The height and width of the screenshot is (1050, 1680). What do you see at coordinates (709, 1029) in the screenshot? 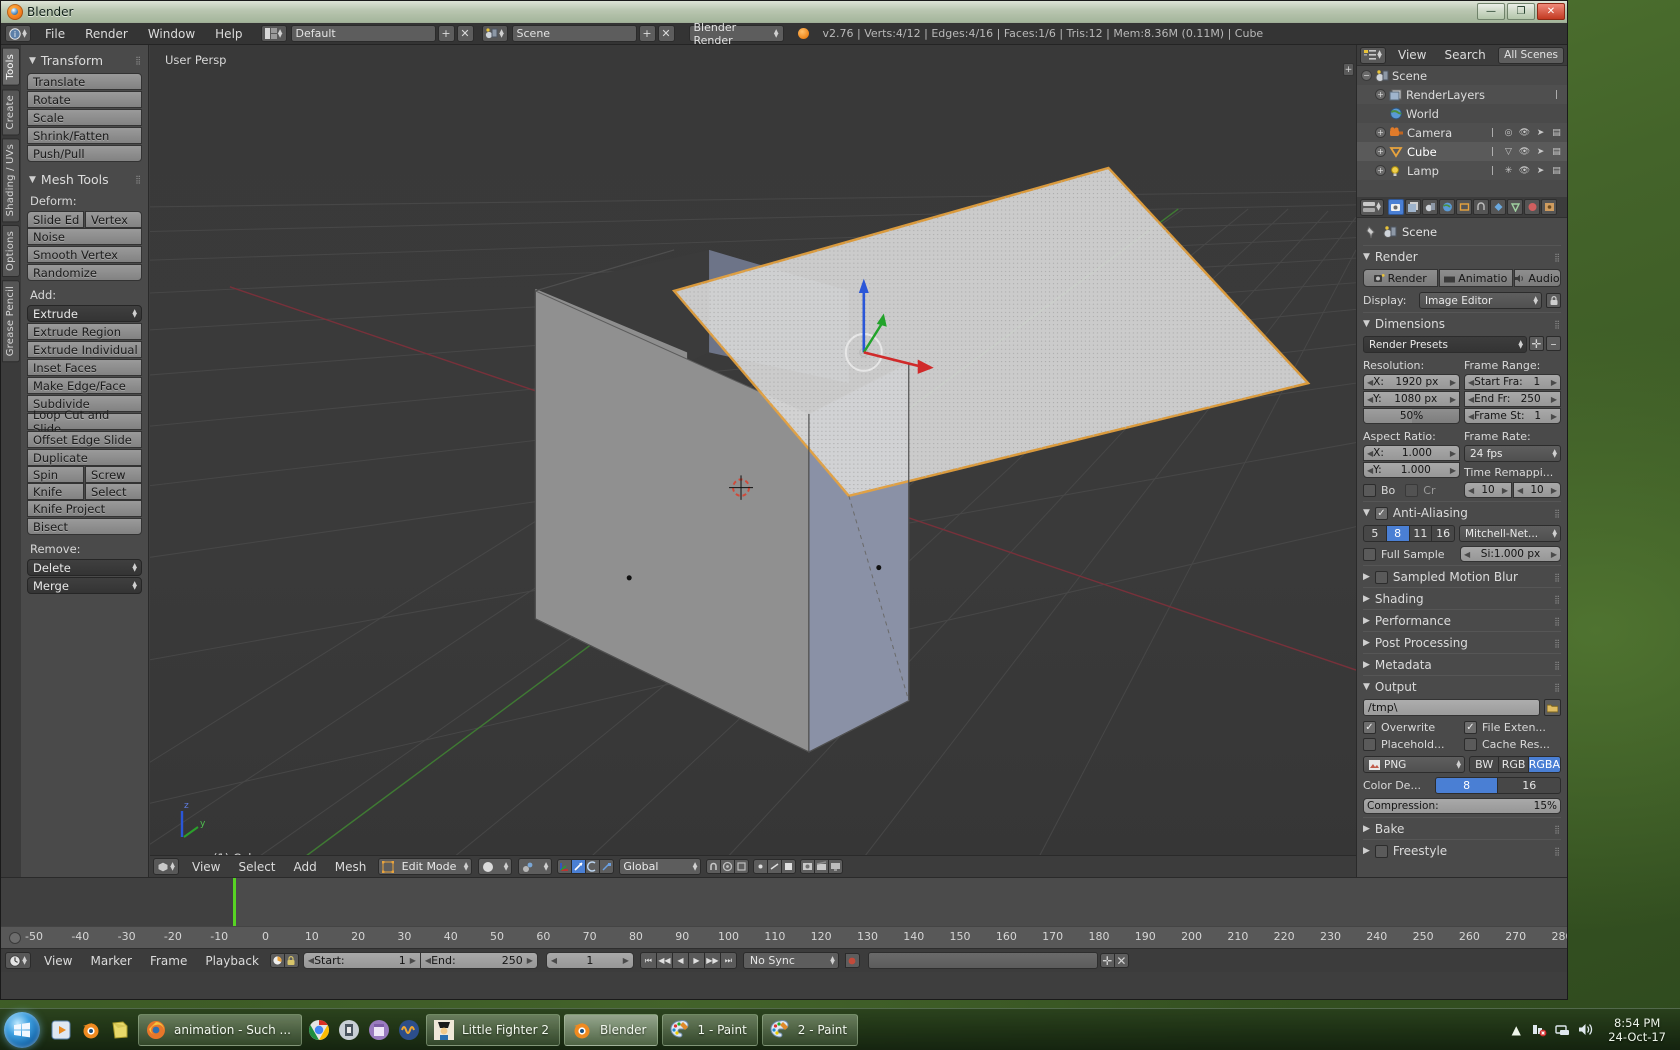
I see `taskbar-item-paint-1: 1 - Paint` at bounding box center [709, 1029].